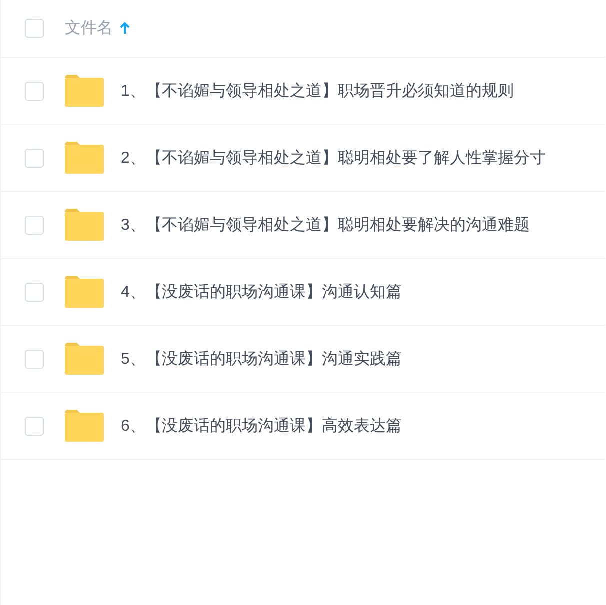 The height and width of the screenshot is (605, 606). What do you see at coordinates (325, 225) in the screenshot?
I see `folder-name: 3、【不谄媚与领导相处之道】聪明相处要解决的沟通难题` at bounding box center [325, 225].